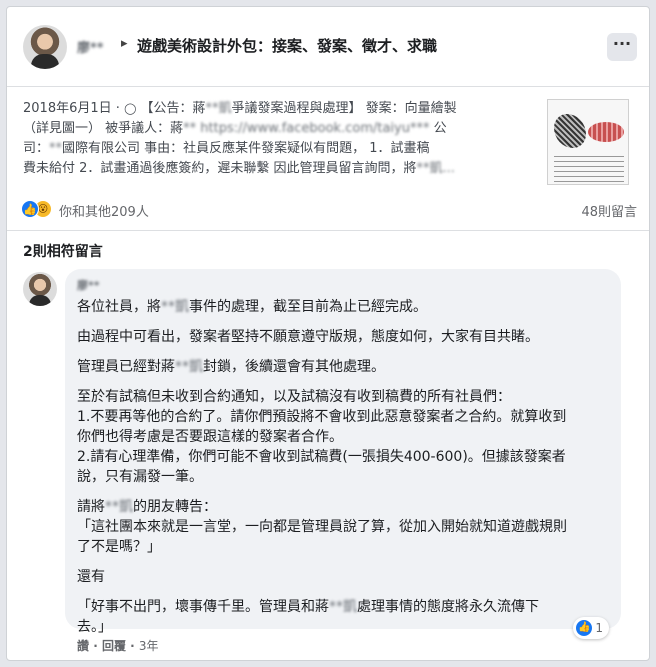 This screenshot has width=656, height=667. What do you see at coordinates (114, 646) in the screenshot?
I see `reply-button: 回覆` at bounding box center [114, 646].